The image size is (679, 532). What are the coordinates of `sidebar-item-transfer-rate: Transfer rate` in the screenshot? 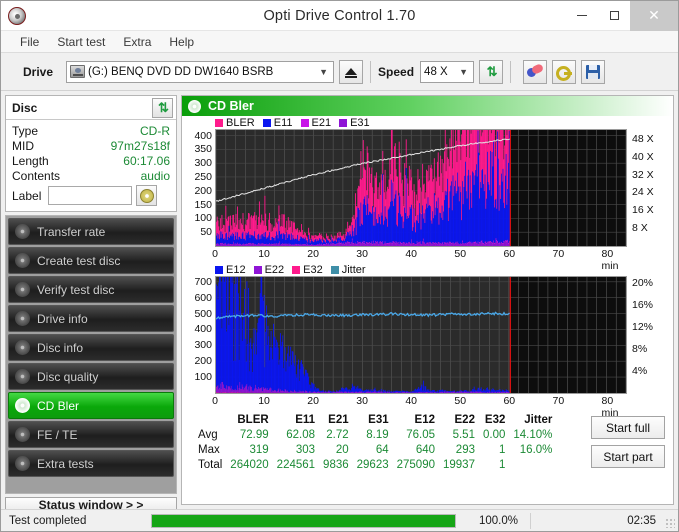 It's located at (91, 231).